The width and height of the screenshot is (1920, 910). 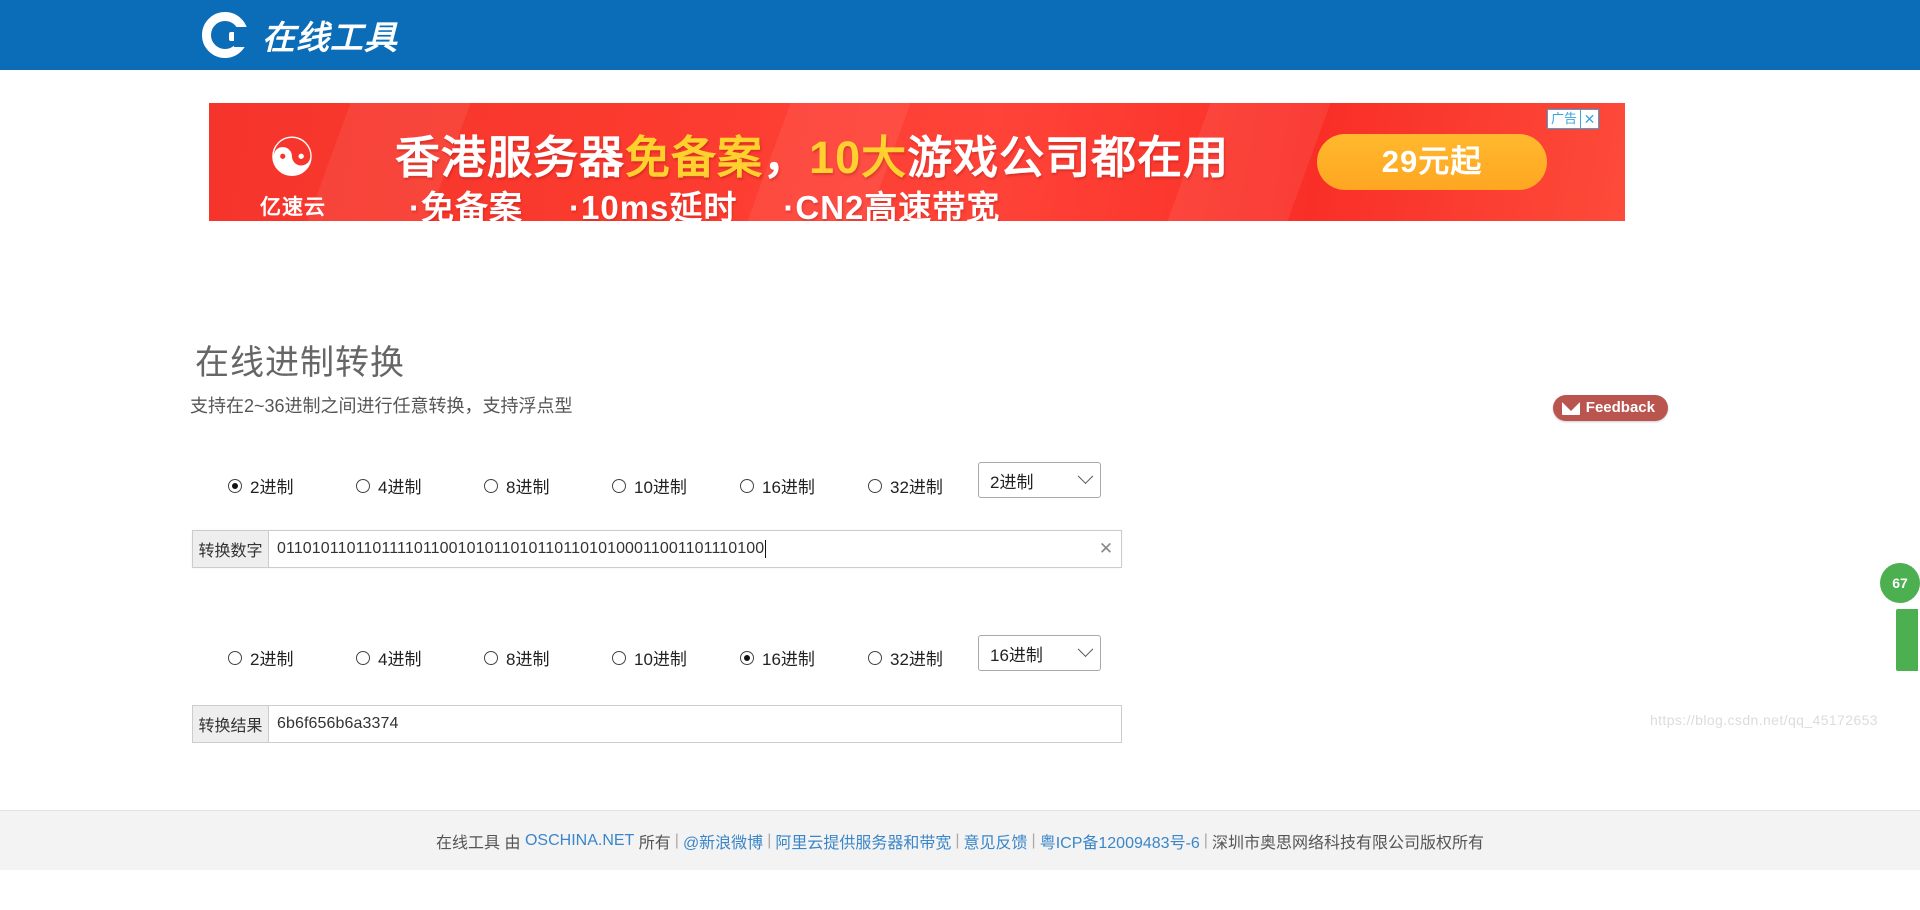 I want to click on output-base-select-value: 16进制, so click(x=1016, y=655).